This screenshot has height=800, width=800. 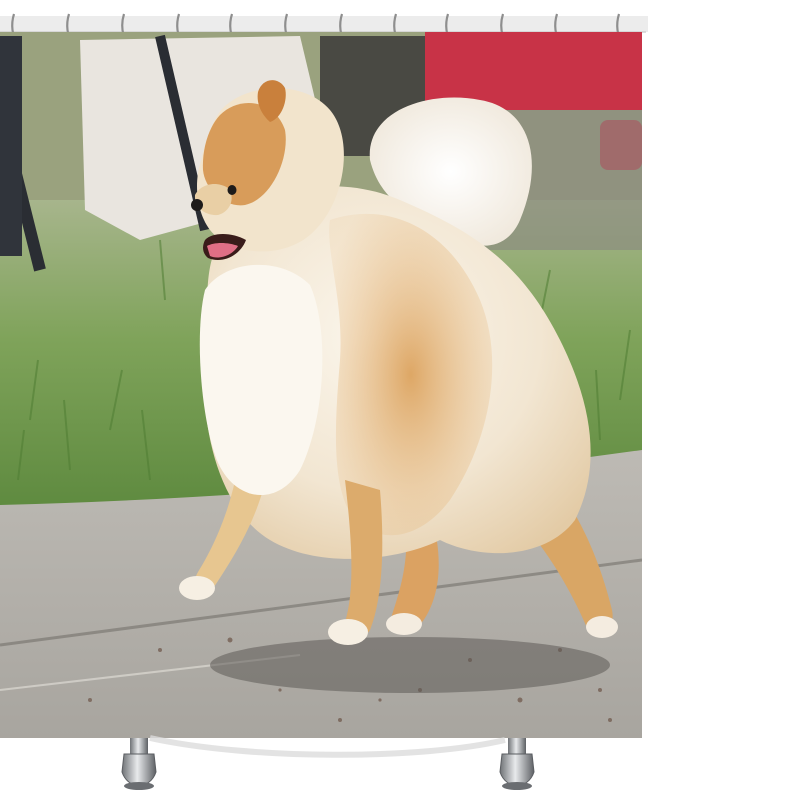 What do you see at coordinates (197, 205) in the screenshot?
I see `dog-nose` at bounding box center [197, 205].